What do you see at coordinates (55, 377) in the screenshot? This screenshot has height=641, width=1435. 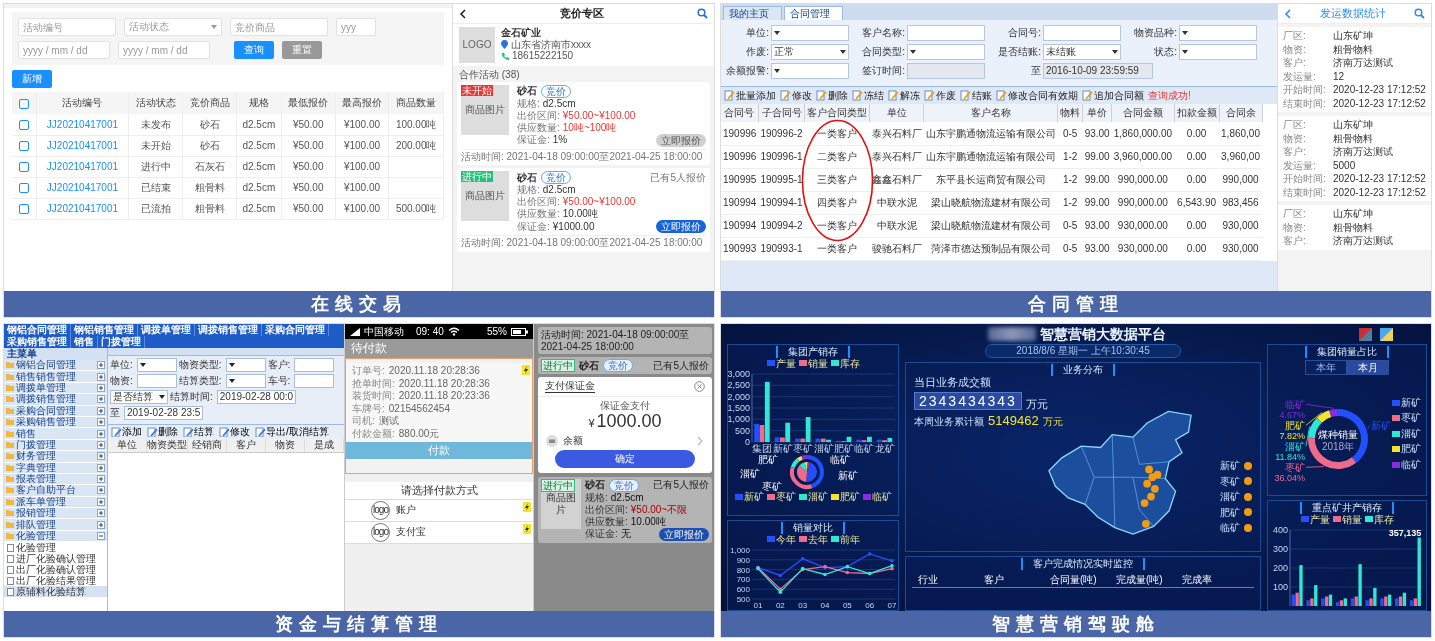 I see `tree-item: 销售销售管理` at bounding box center [55, 377].